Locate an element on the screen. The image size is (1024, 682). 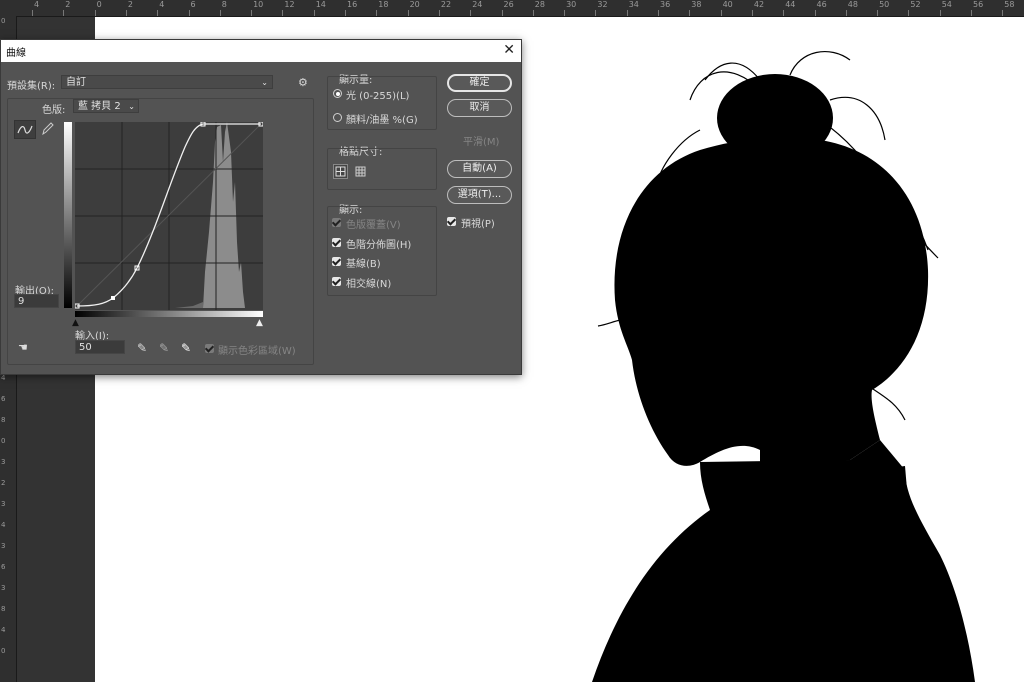
pigment-label: 顏料/油墨 %(G) is located at coordinates (382, 120).